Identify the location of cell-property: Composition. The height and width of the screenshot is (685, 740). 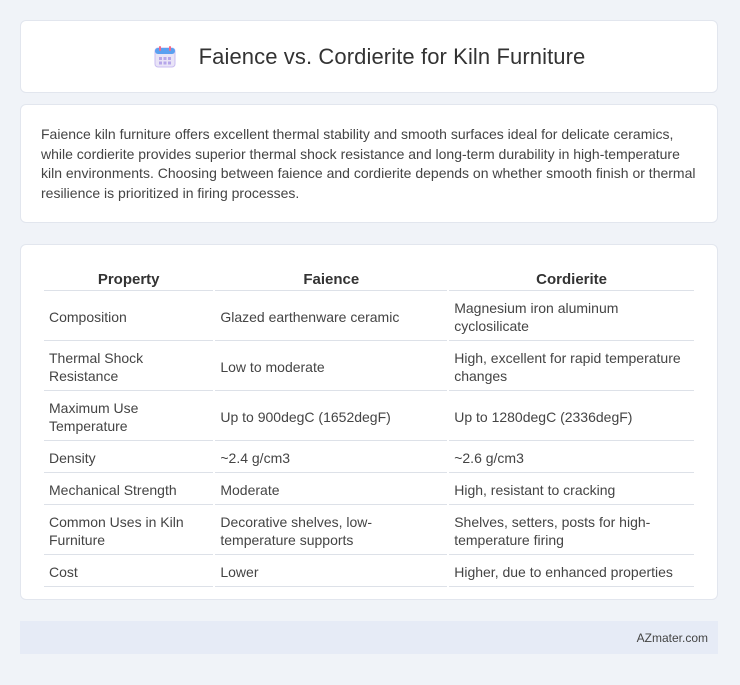
(129, 317).